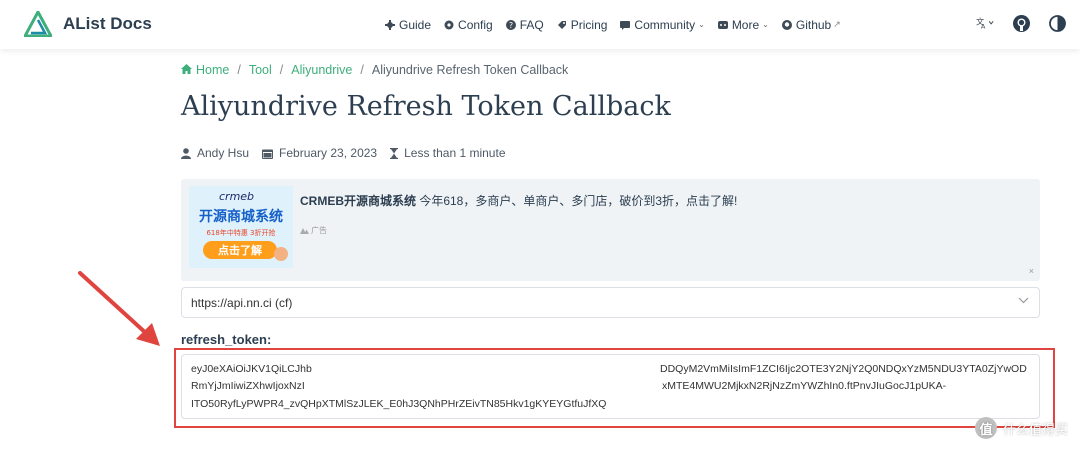  What do you see at coordinates (241, 227) in the screenshot?
I see `ad-image: crmeb 开源商城系统 618年中特惠 3折开抢 点击了解` at bounding box center [241, 227].